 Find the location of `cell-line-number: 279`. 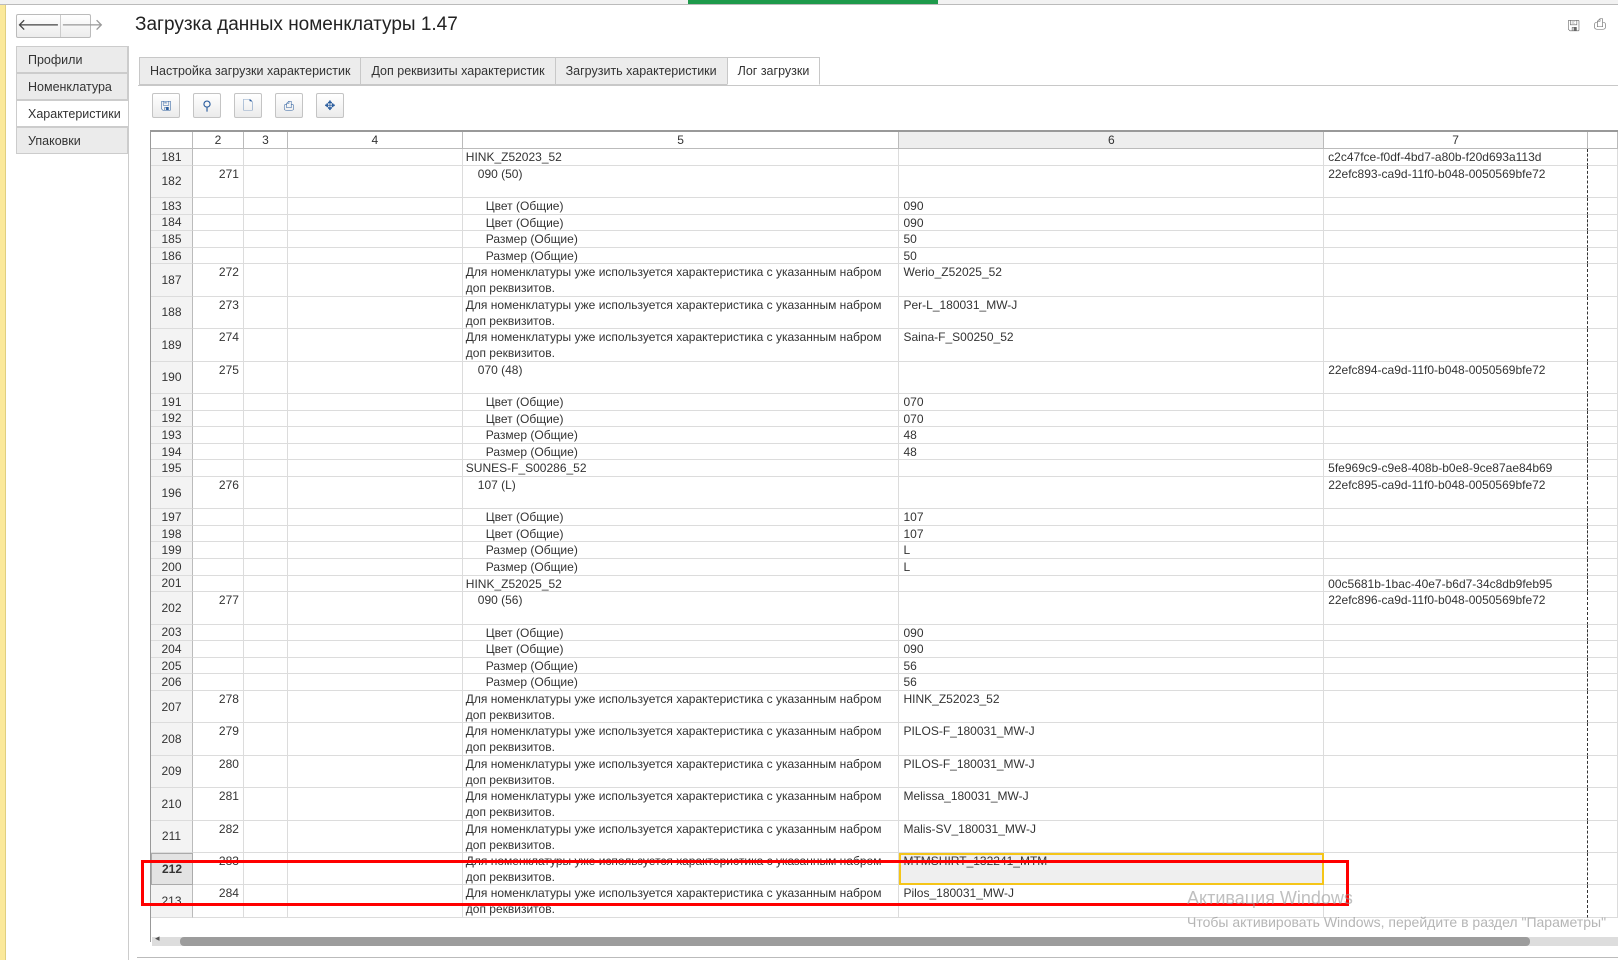

cell-line-number: 279 is located at coordinates (218, 739).